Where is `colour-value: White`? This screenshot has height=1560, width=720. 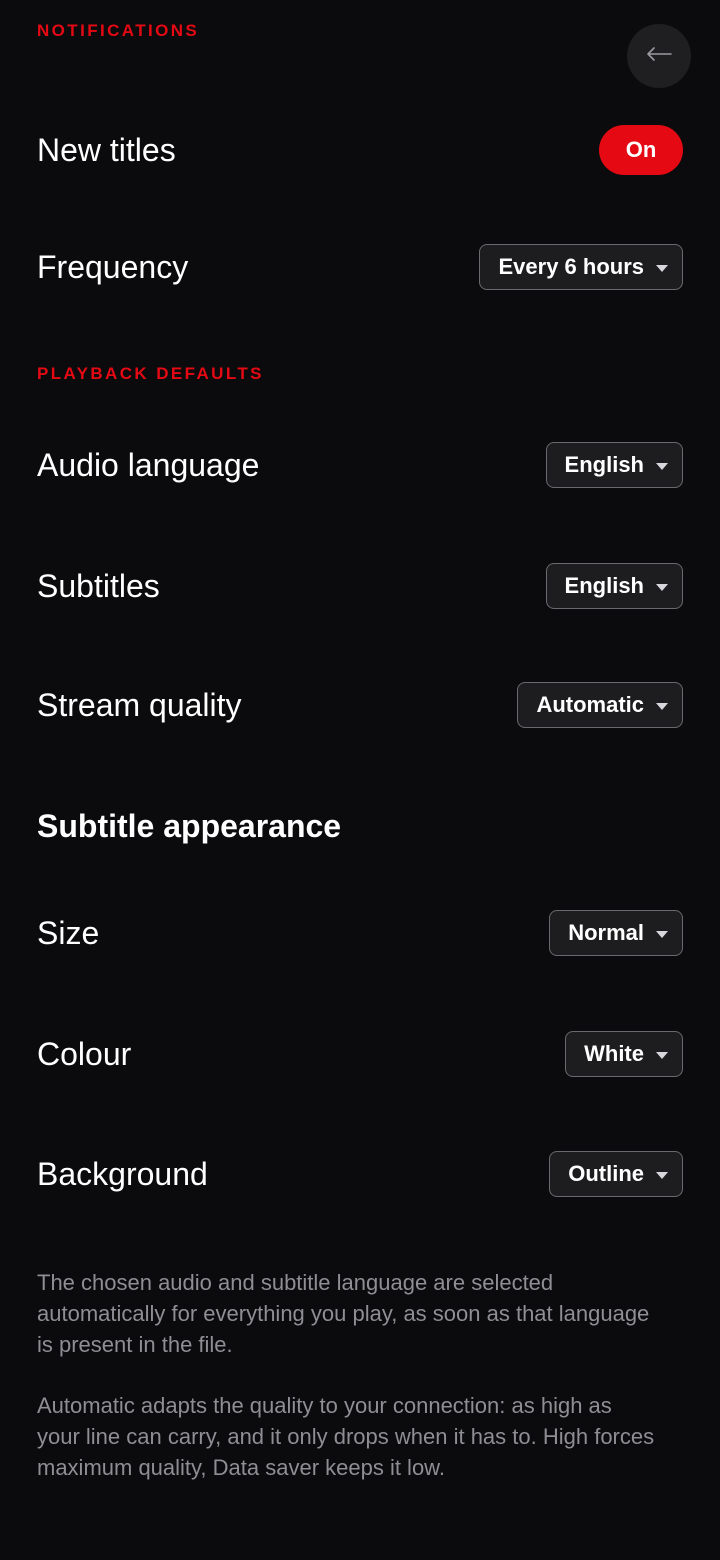
colour-value: White is located at coordinates (614, 1053).